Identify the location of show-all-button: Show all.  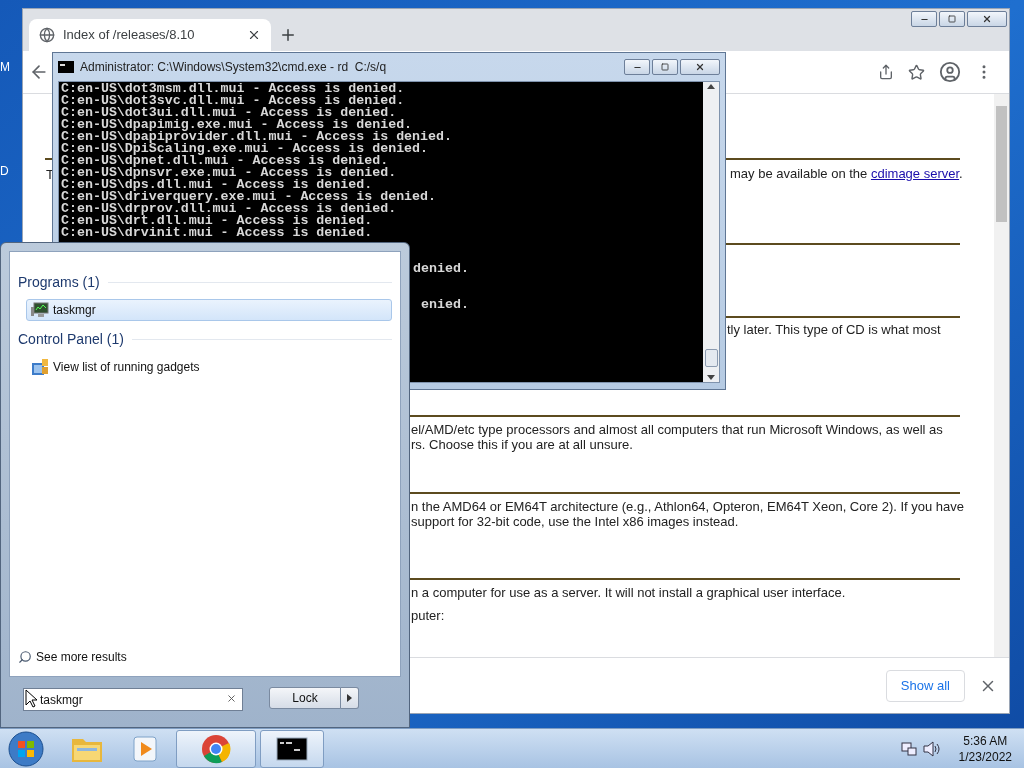
(925, 685).